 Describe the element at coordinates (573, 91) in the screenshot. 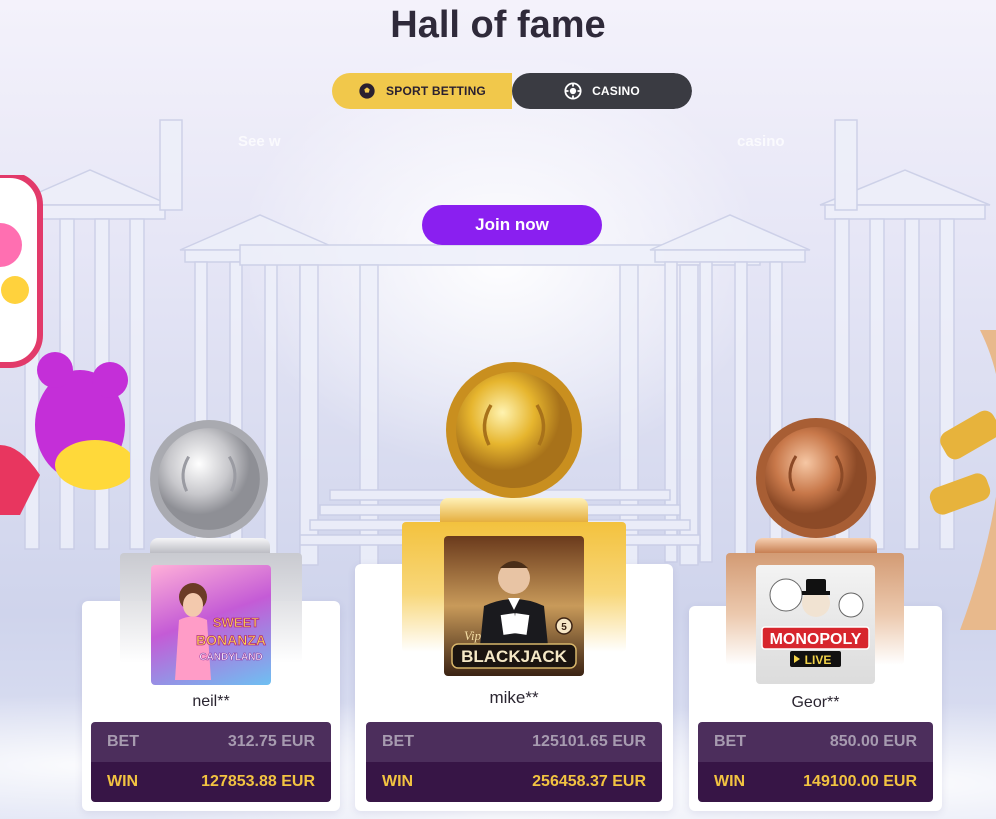

I see `roulette-chip-icon` at that location.